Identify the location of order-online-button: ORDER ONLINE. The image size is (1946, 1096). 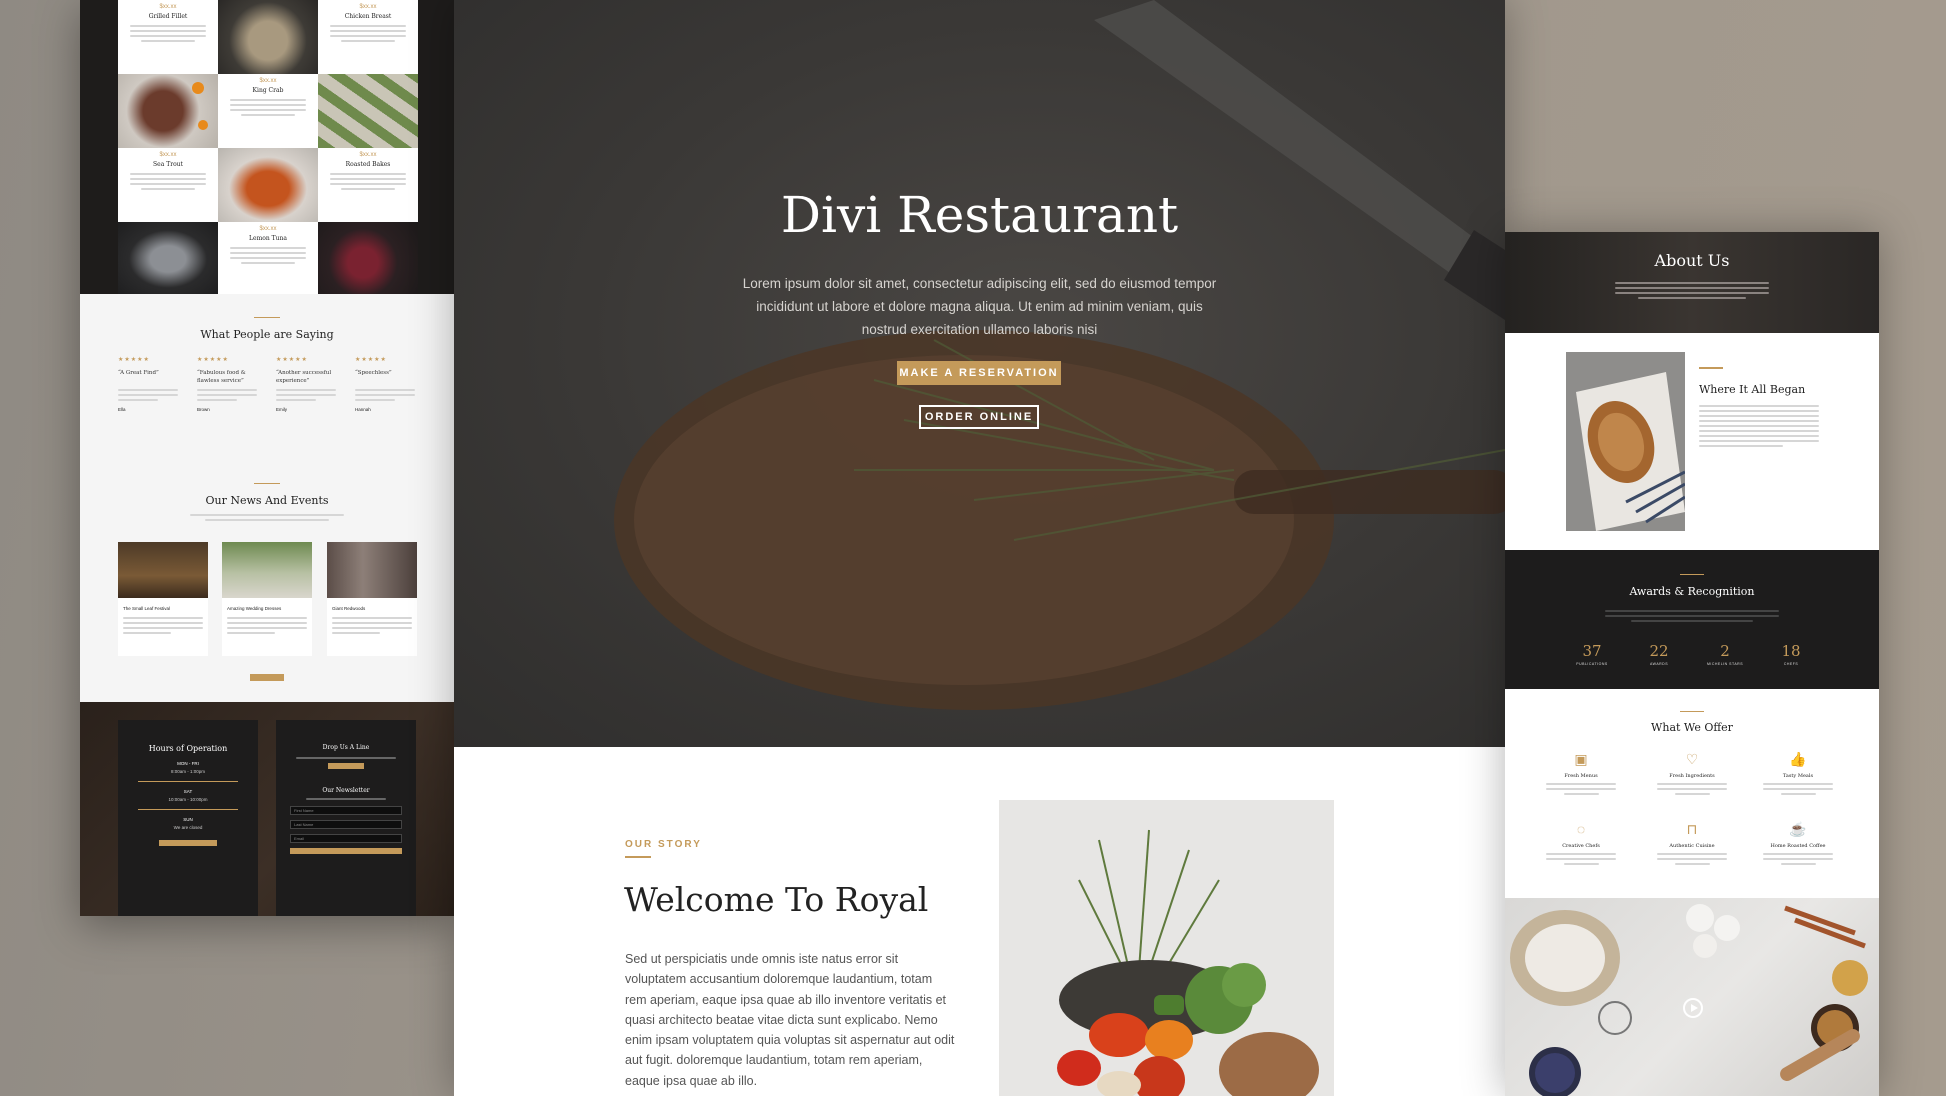
(979, 417).